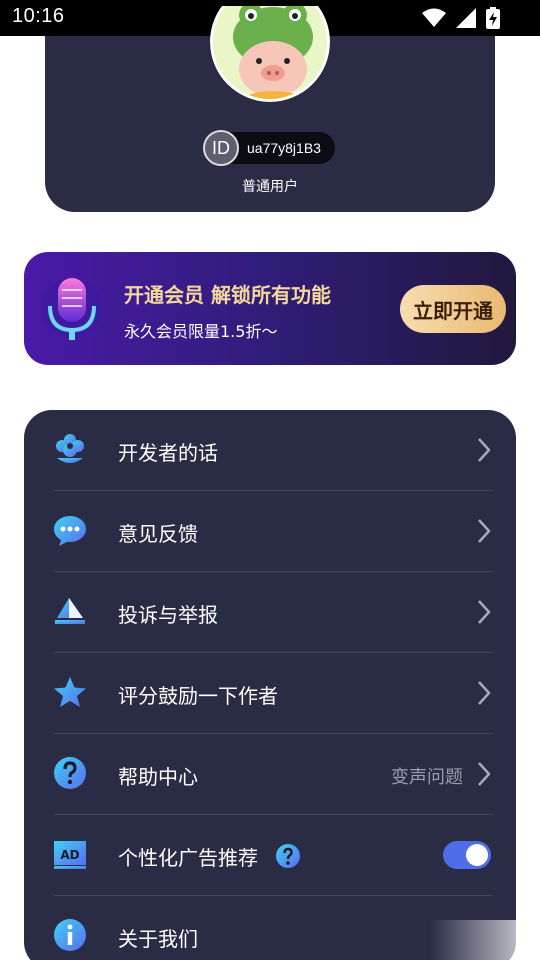 The height and width of the screenshot is (960, 540). Describe the element at coordinates (273, 612) in the screenshot. I see `menu-item-report: 投诉与举报` at that location.